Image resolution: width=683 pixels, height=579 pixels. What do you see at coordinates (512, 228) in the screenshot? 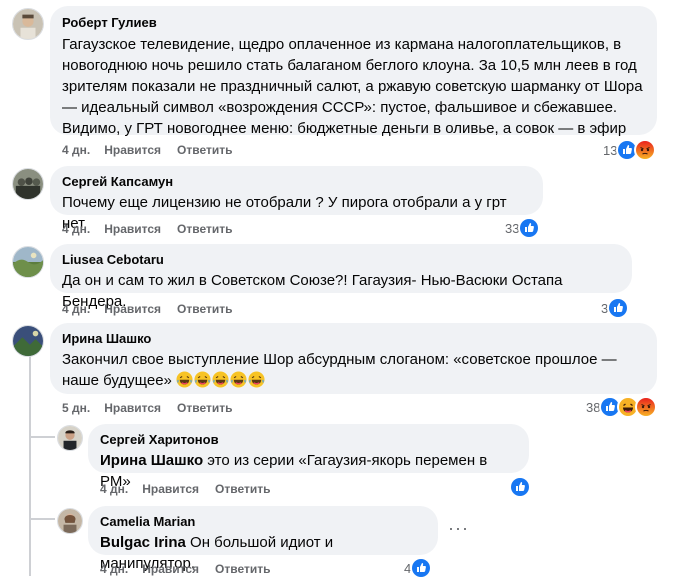
I see `reaction-count: 33` at bounding box center [512, 228].